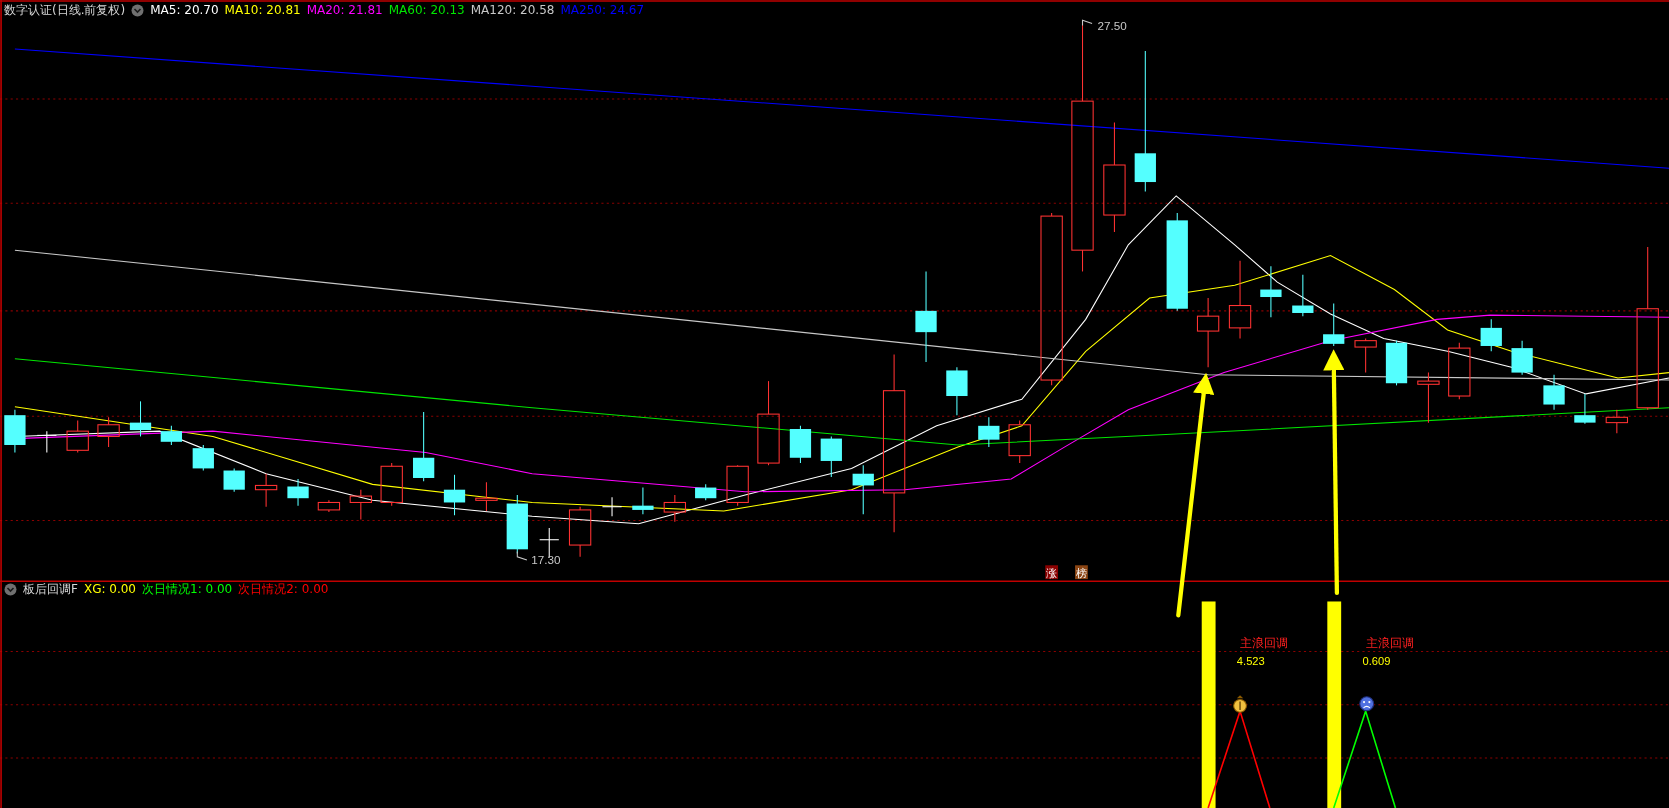 The image size is (1669, 808). I want to click on indicator-value: XG: 0.00, so click(109, 589).